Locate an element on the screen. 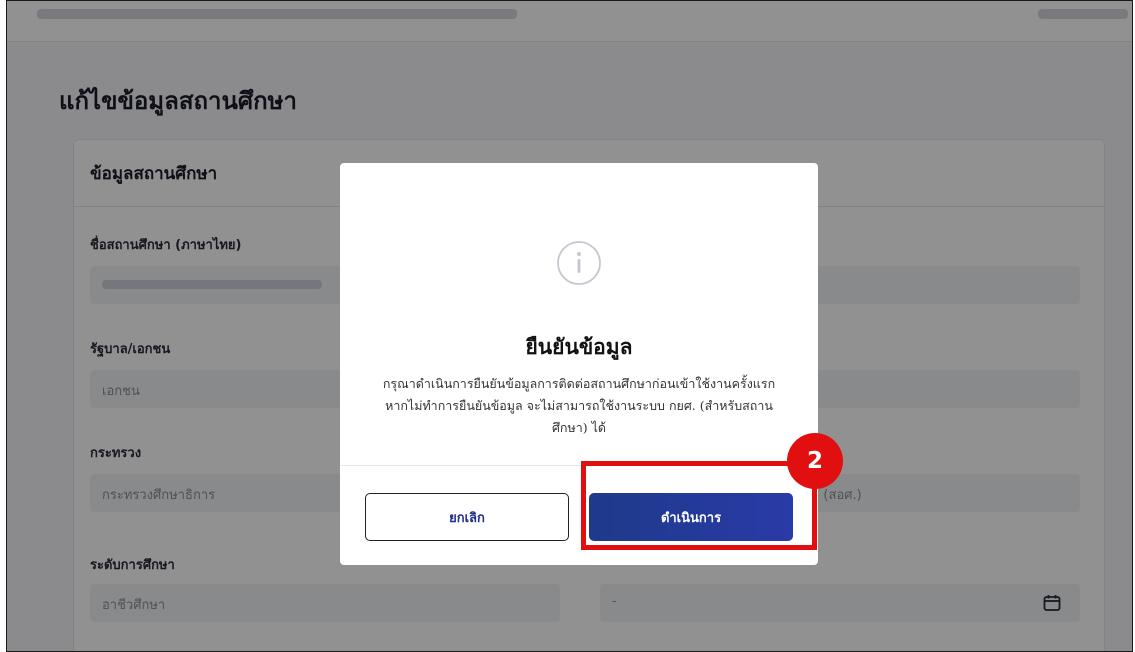  step-highlight-box is located at coordinates (699, 505).